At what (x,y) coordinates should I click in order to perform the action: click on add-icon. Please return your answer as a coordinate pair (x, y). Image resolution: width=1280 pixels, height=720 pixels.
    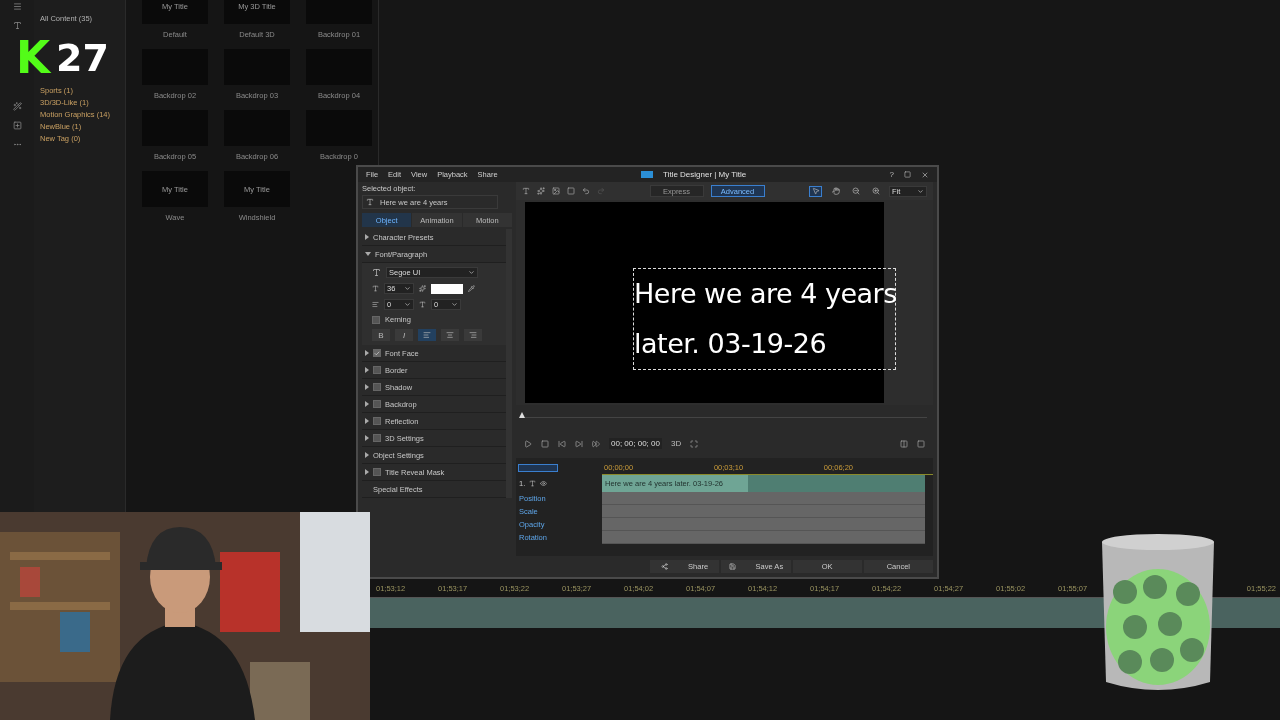
    Looking at the image, I should click on (17, 125).